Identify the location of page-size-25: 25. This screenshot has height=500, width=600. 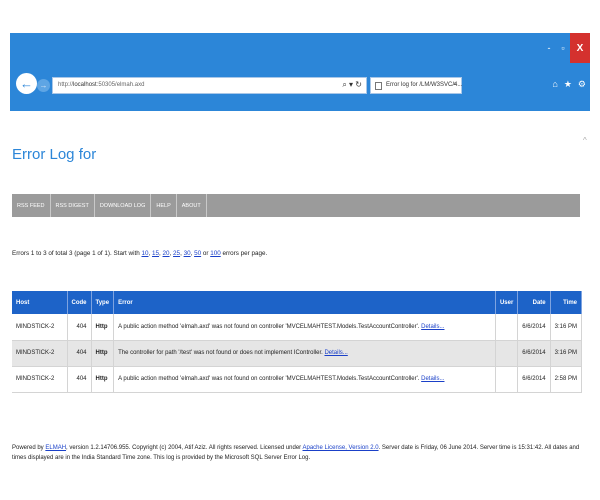
(176, 253).